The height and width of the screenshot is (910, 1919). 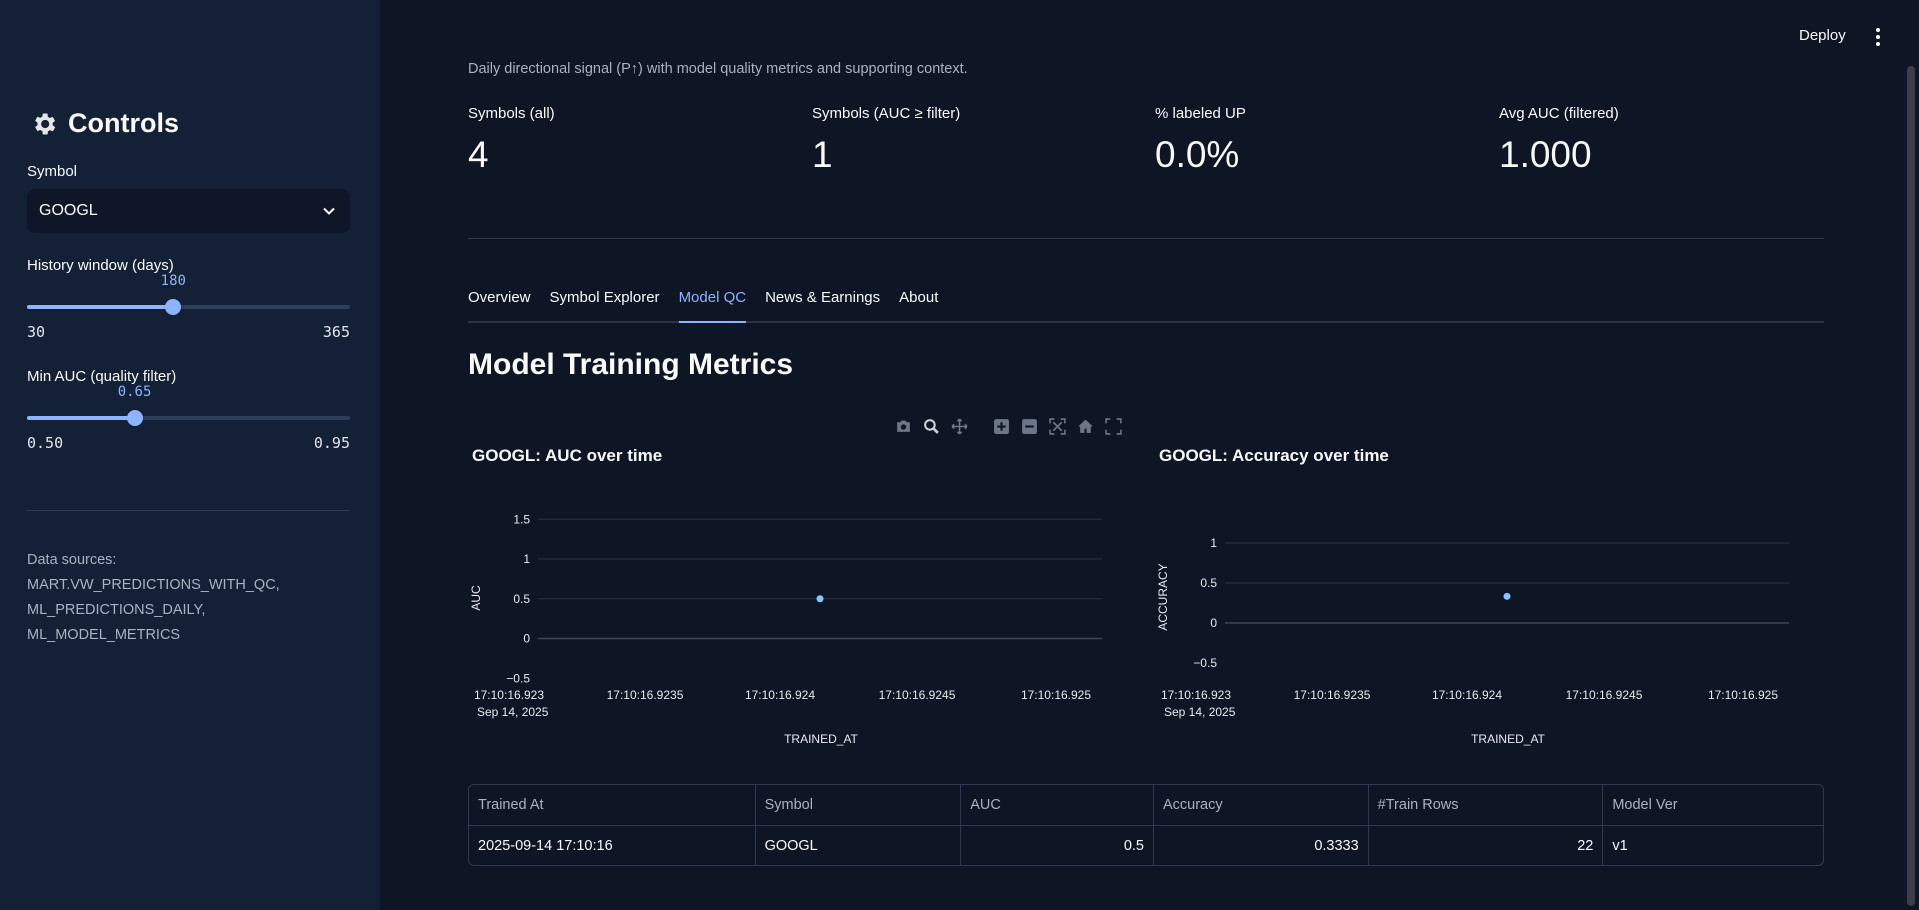 I want to click on slider-value: 180, so click(x=173, y=281).